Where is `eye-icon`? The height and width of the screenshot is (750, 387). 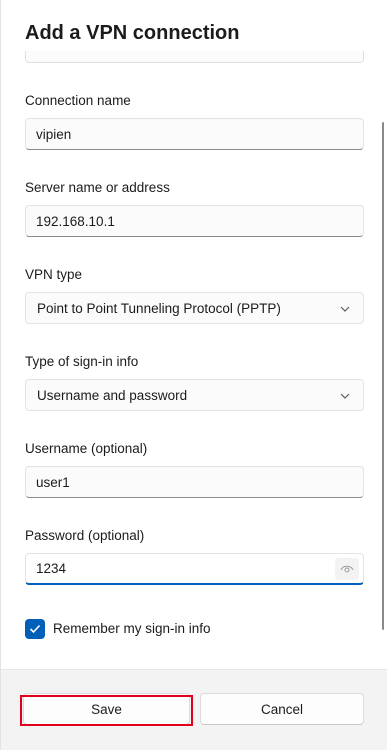
eye-icon is located at coordinates (347, 569).